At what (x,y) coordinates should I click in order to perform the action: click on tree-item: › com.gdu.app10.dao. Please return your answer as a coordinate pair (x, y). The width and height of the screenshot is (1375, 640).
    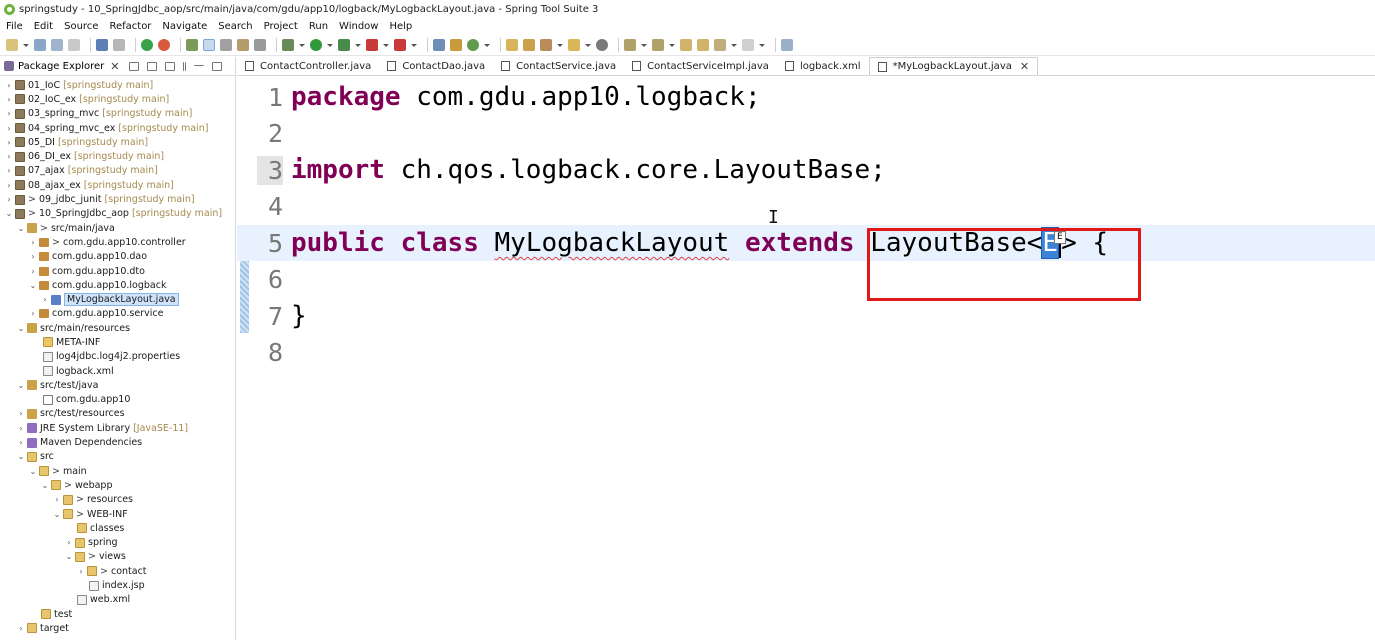
    Looking at the image, I should click on (117, 257).